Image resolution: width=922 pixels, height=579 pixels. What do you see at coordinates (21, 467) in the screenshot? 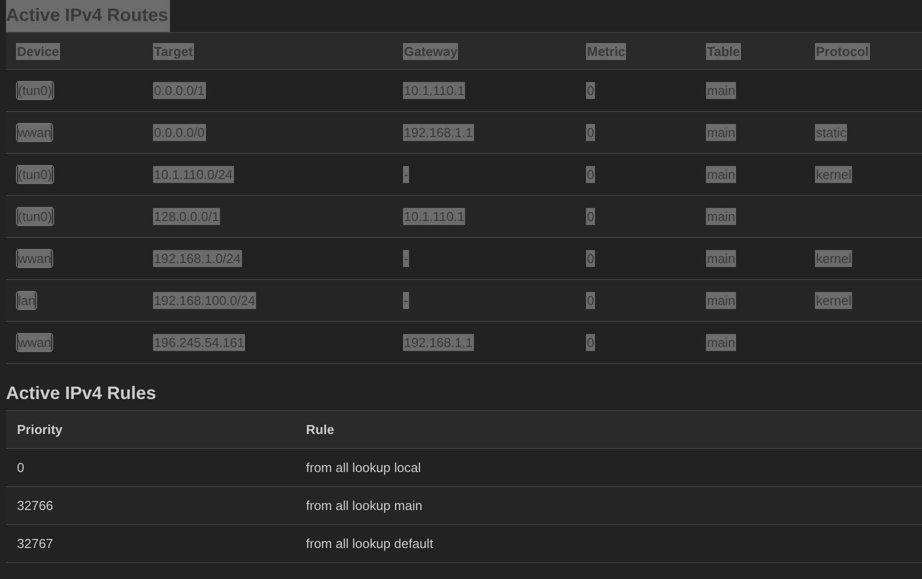
I see `table-cell: 0` at bounding box center [21, 467].